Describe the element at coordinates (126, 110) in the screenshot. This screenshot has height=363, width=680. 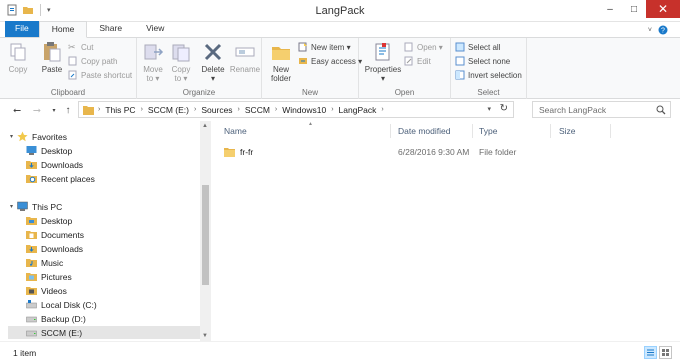
I see `breadcrumb-this-pc: This PC ›` at that location.